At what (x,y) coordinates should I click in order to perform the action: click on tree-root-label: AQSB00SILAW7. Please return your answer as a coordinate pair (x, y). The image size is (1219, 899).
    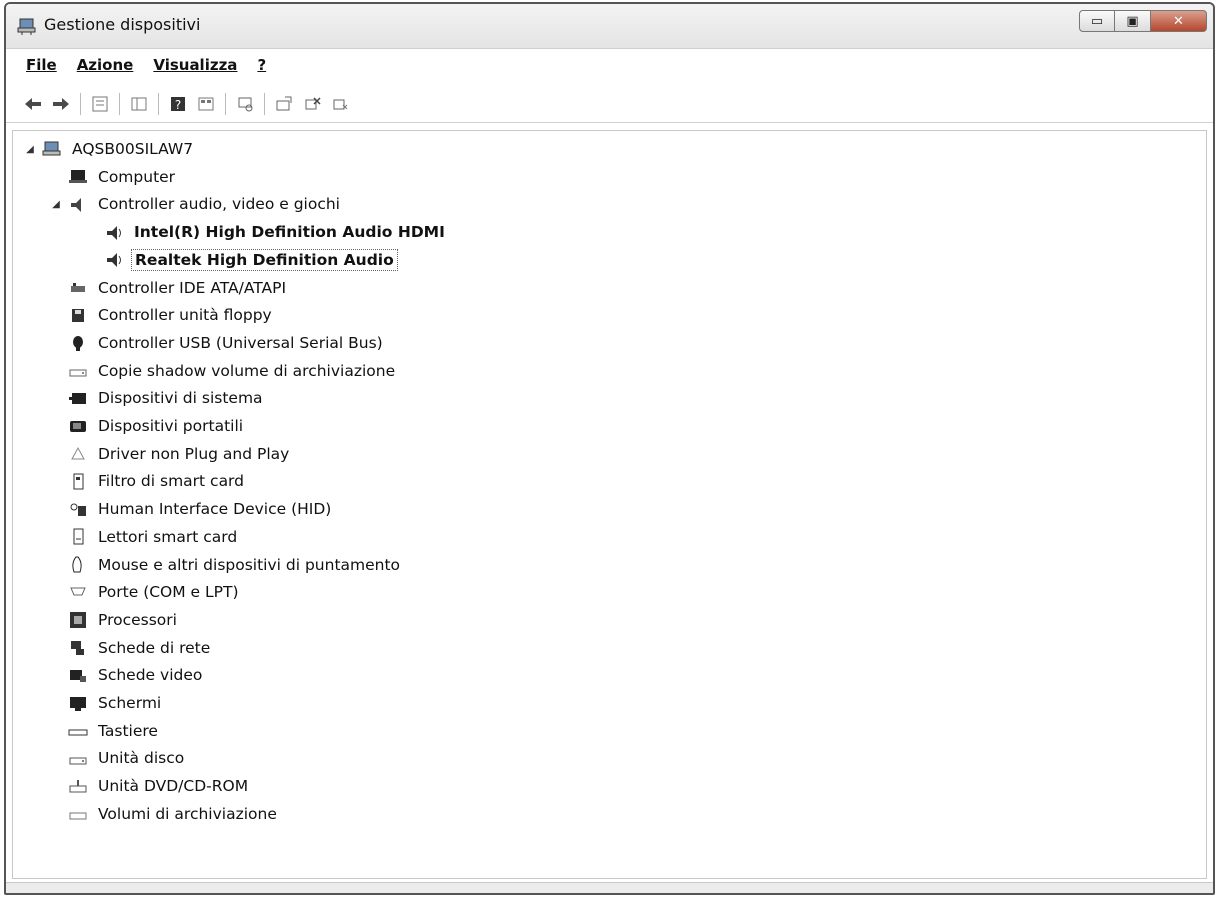
    Looking at the image, I should click on (133, 149).